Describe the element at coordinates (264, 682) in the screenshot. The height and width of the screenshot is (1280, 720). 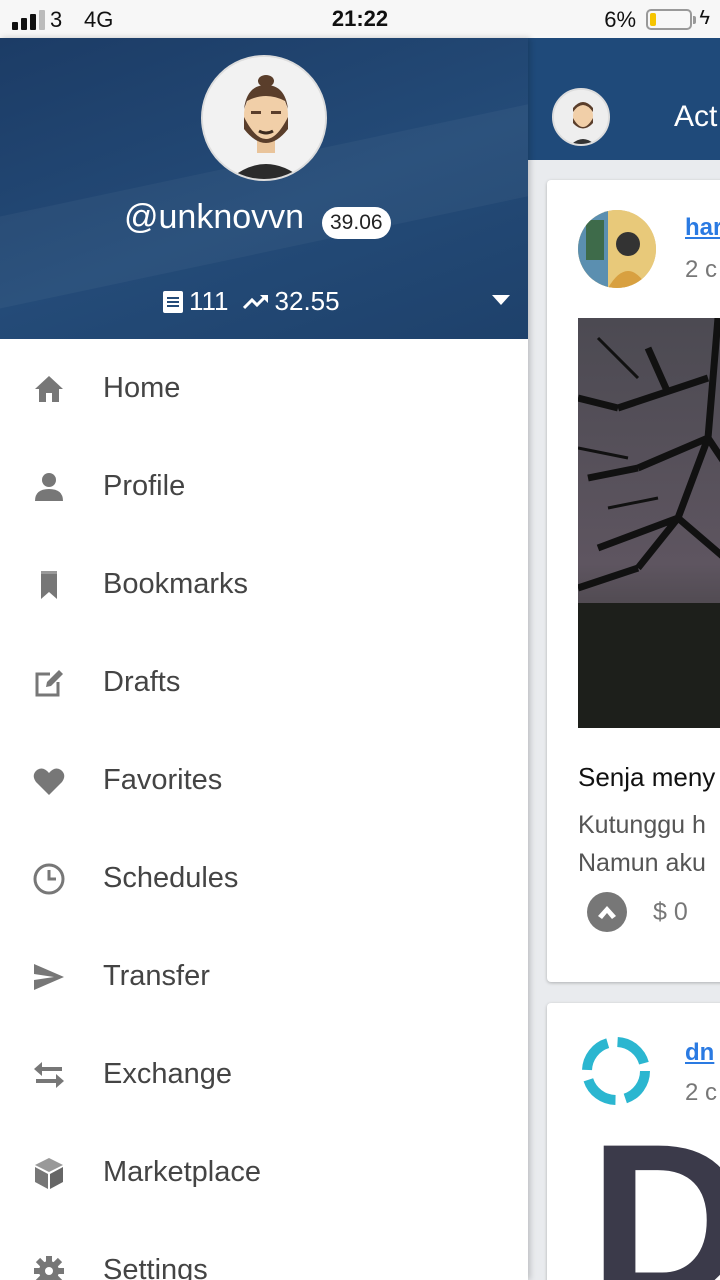
I see `menu-item-drafts: Drafts` at that location.